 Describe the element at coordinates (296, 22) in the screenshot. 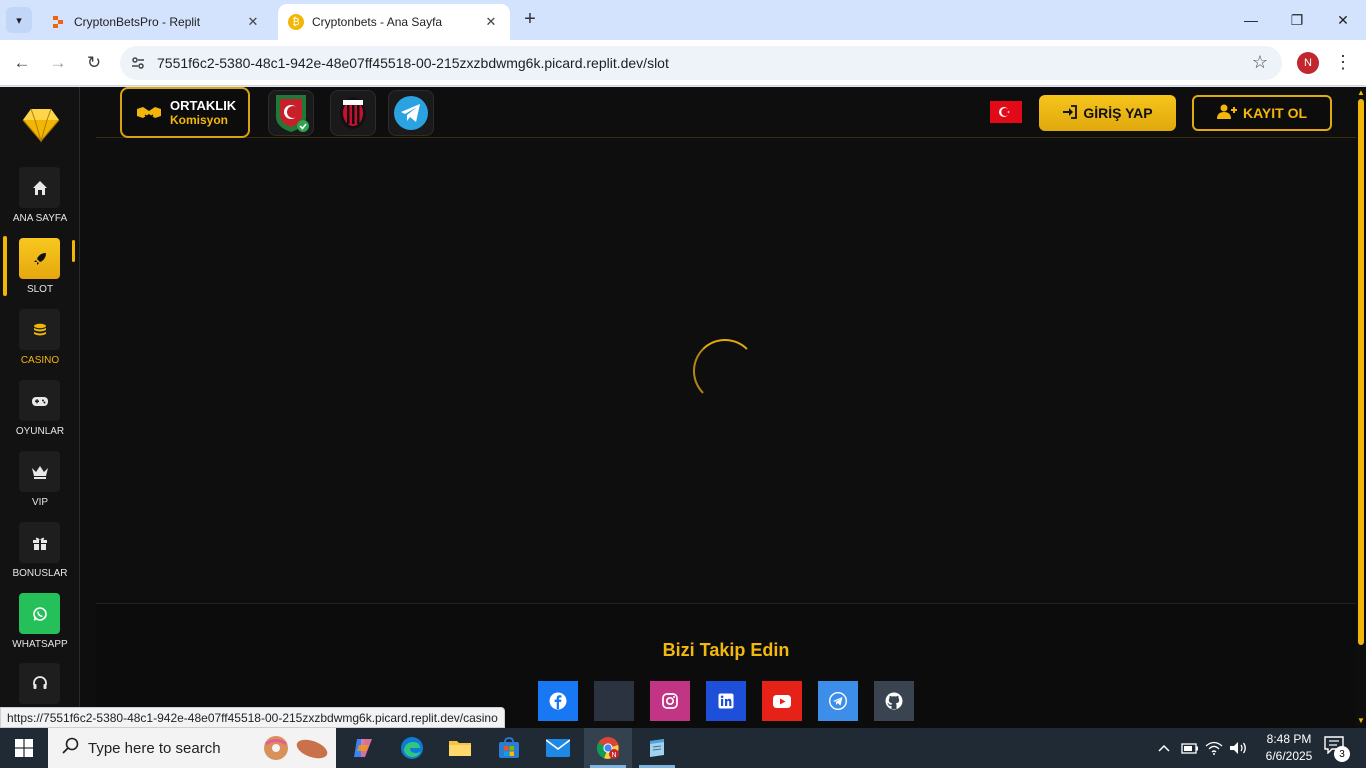

I see `bitcoin-favicon-icon: ₿` at that location.